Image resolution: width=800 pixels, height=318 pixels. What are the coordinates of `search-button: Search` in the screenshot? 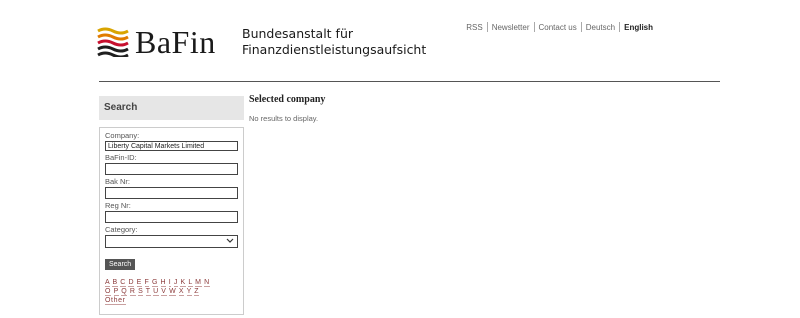 It's located at (120, 264).